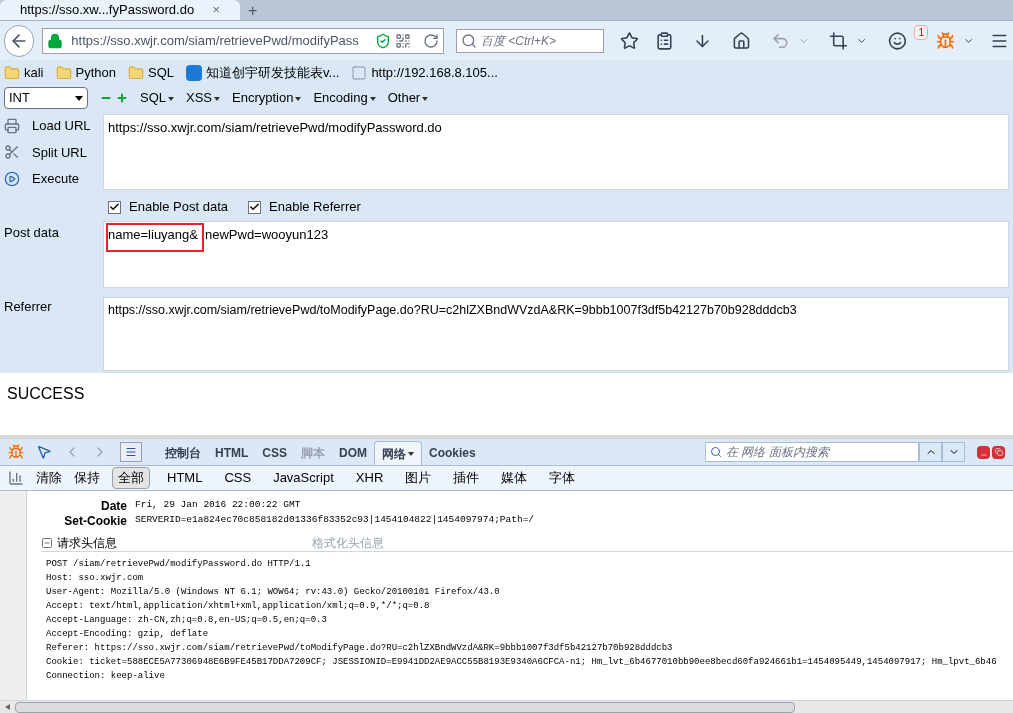  What do you see at coordinates (203, 98) in the screenshot?
I see `hackbar-menu: XSS` at bounding box center [203, 98].